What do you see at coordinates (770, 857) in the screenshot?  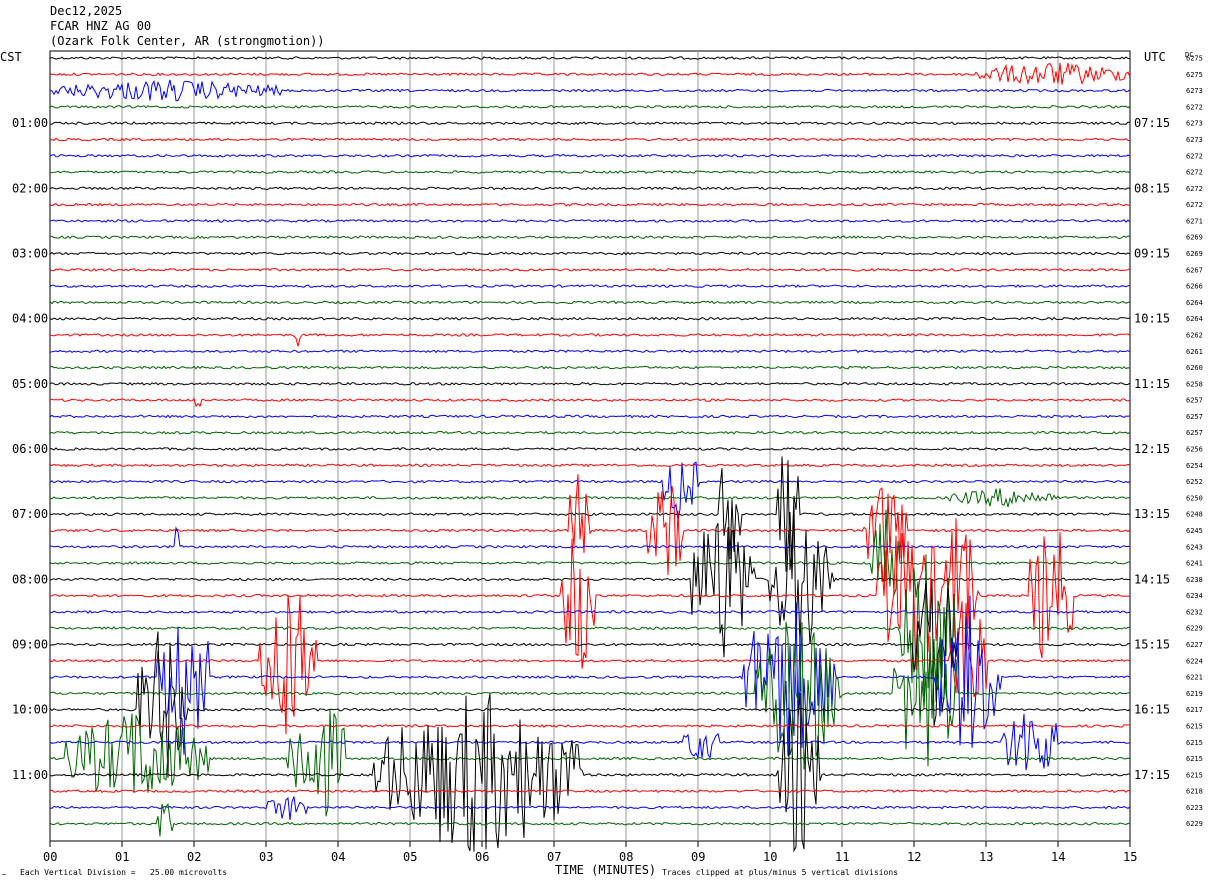 I see `x-tick-label: 10` at bounding box center [770, 857].